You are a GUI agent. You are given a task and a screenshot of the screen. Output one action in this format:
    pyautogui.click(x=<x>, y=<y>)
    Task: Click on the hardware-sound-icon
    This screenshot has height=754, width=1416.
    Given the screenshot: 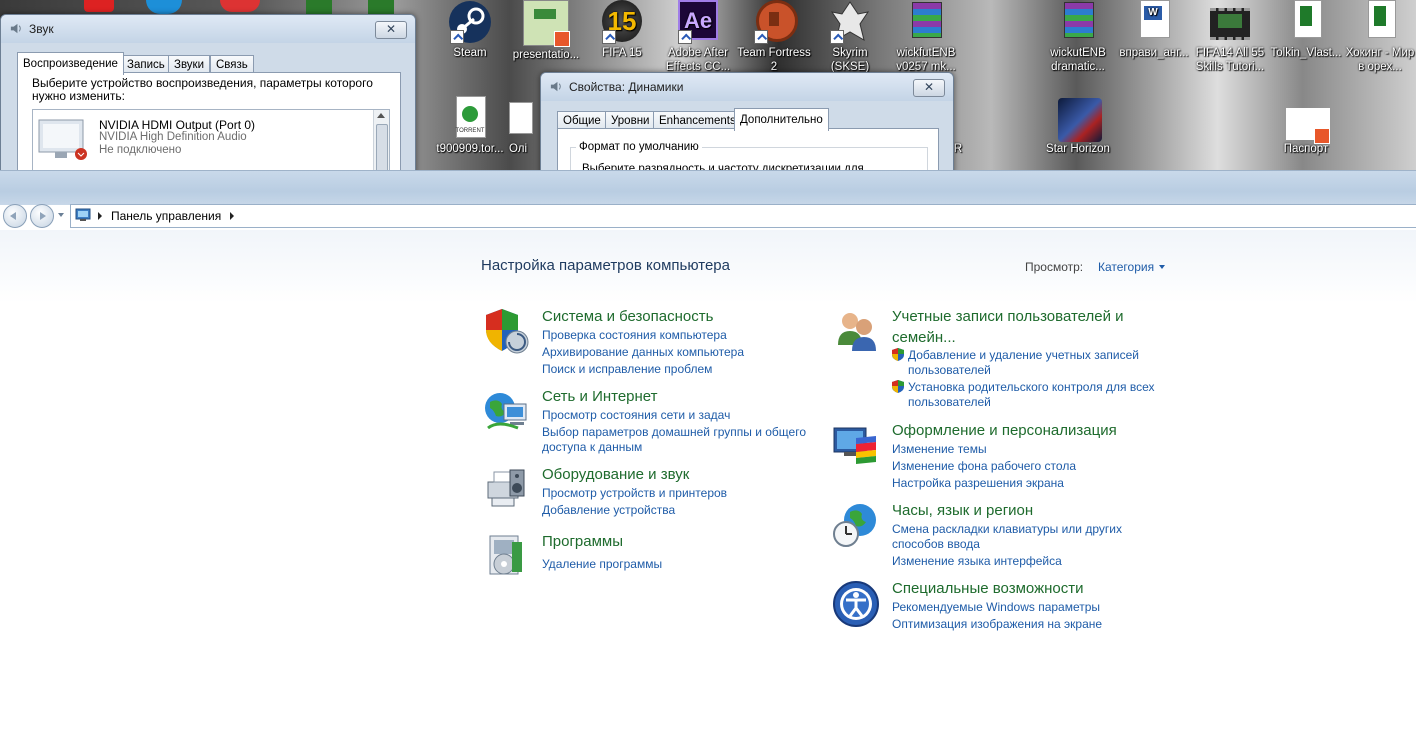 What is the action you would take?
    pyautogui.click(x=506, y=488)
    